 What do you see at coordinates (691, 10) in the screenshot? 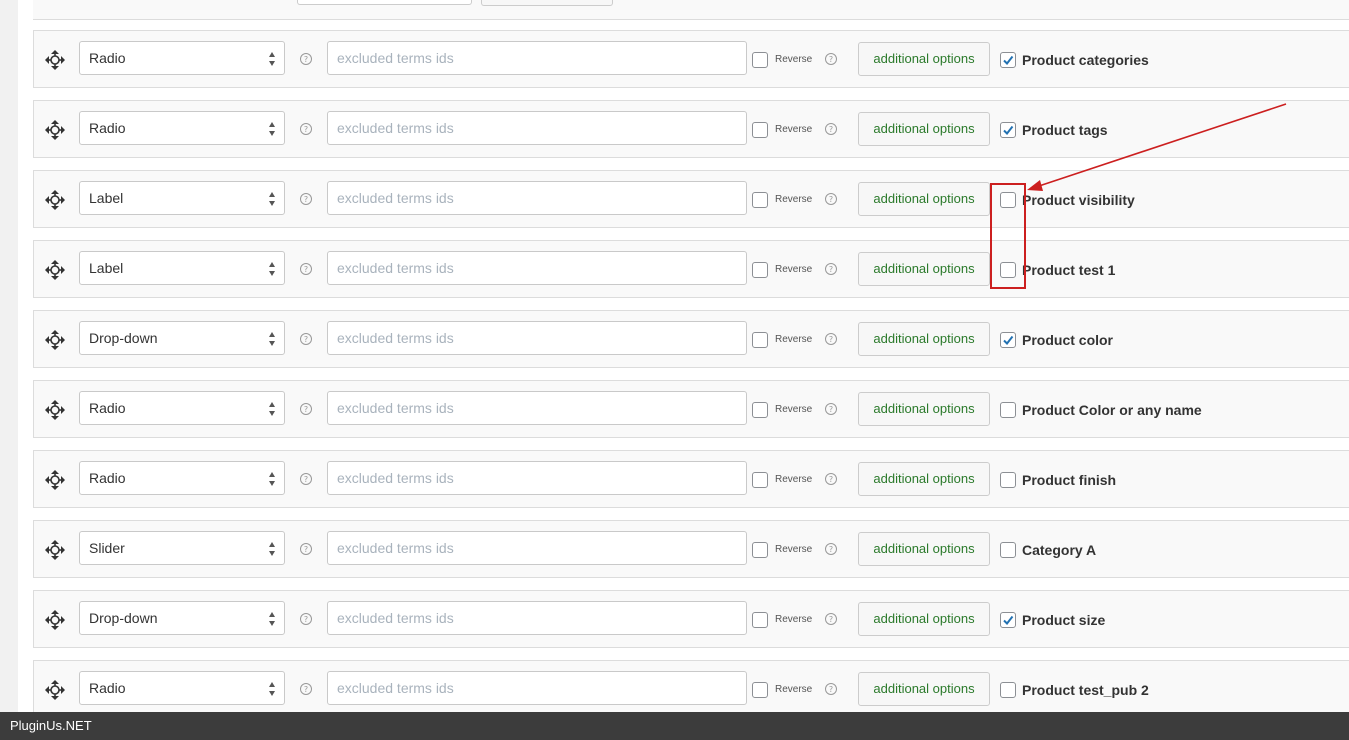
I see `partial-row-top` at bounding box center [691, 10].